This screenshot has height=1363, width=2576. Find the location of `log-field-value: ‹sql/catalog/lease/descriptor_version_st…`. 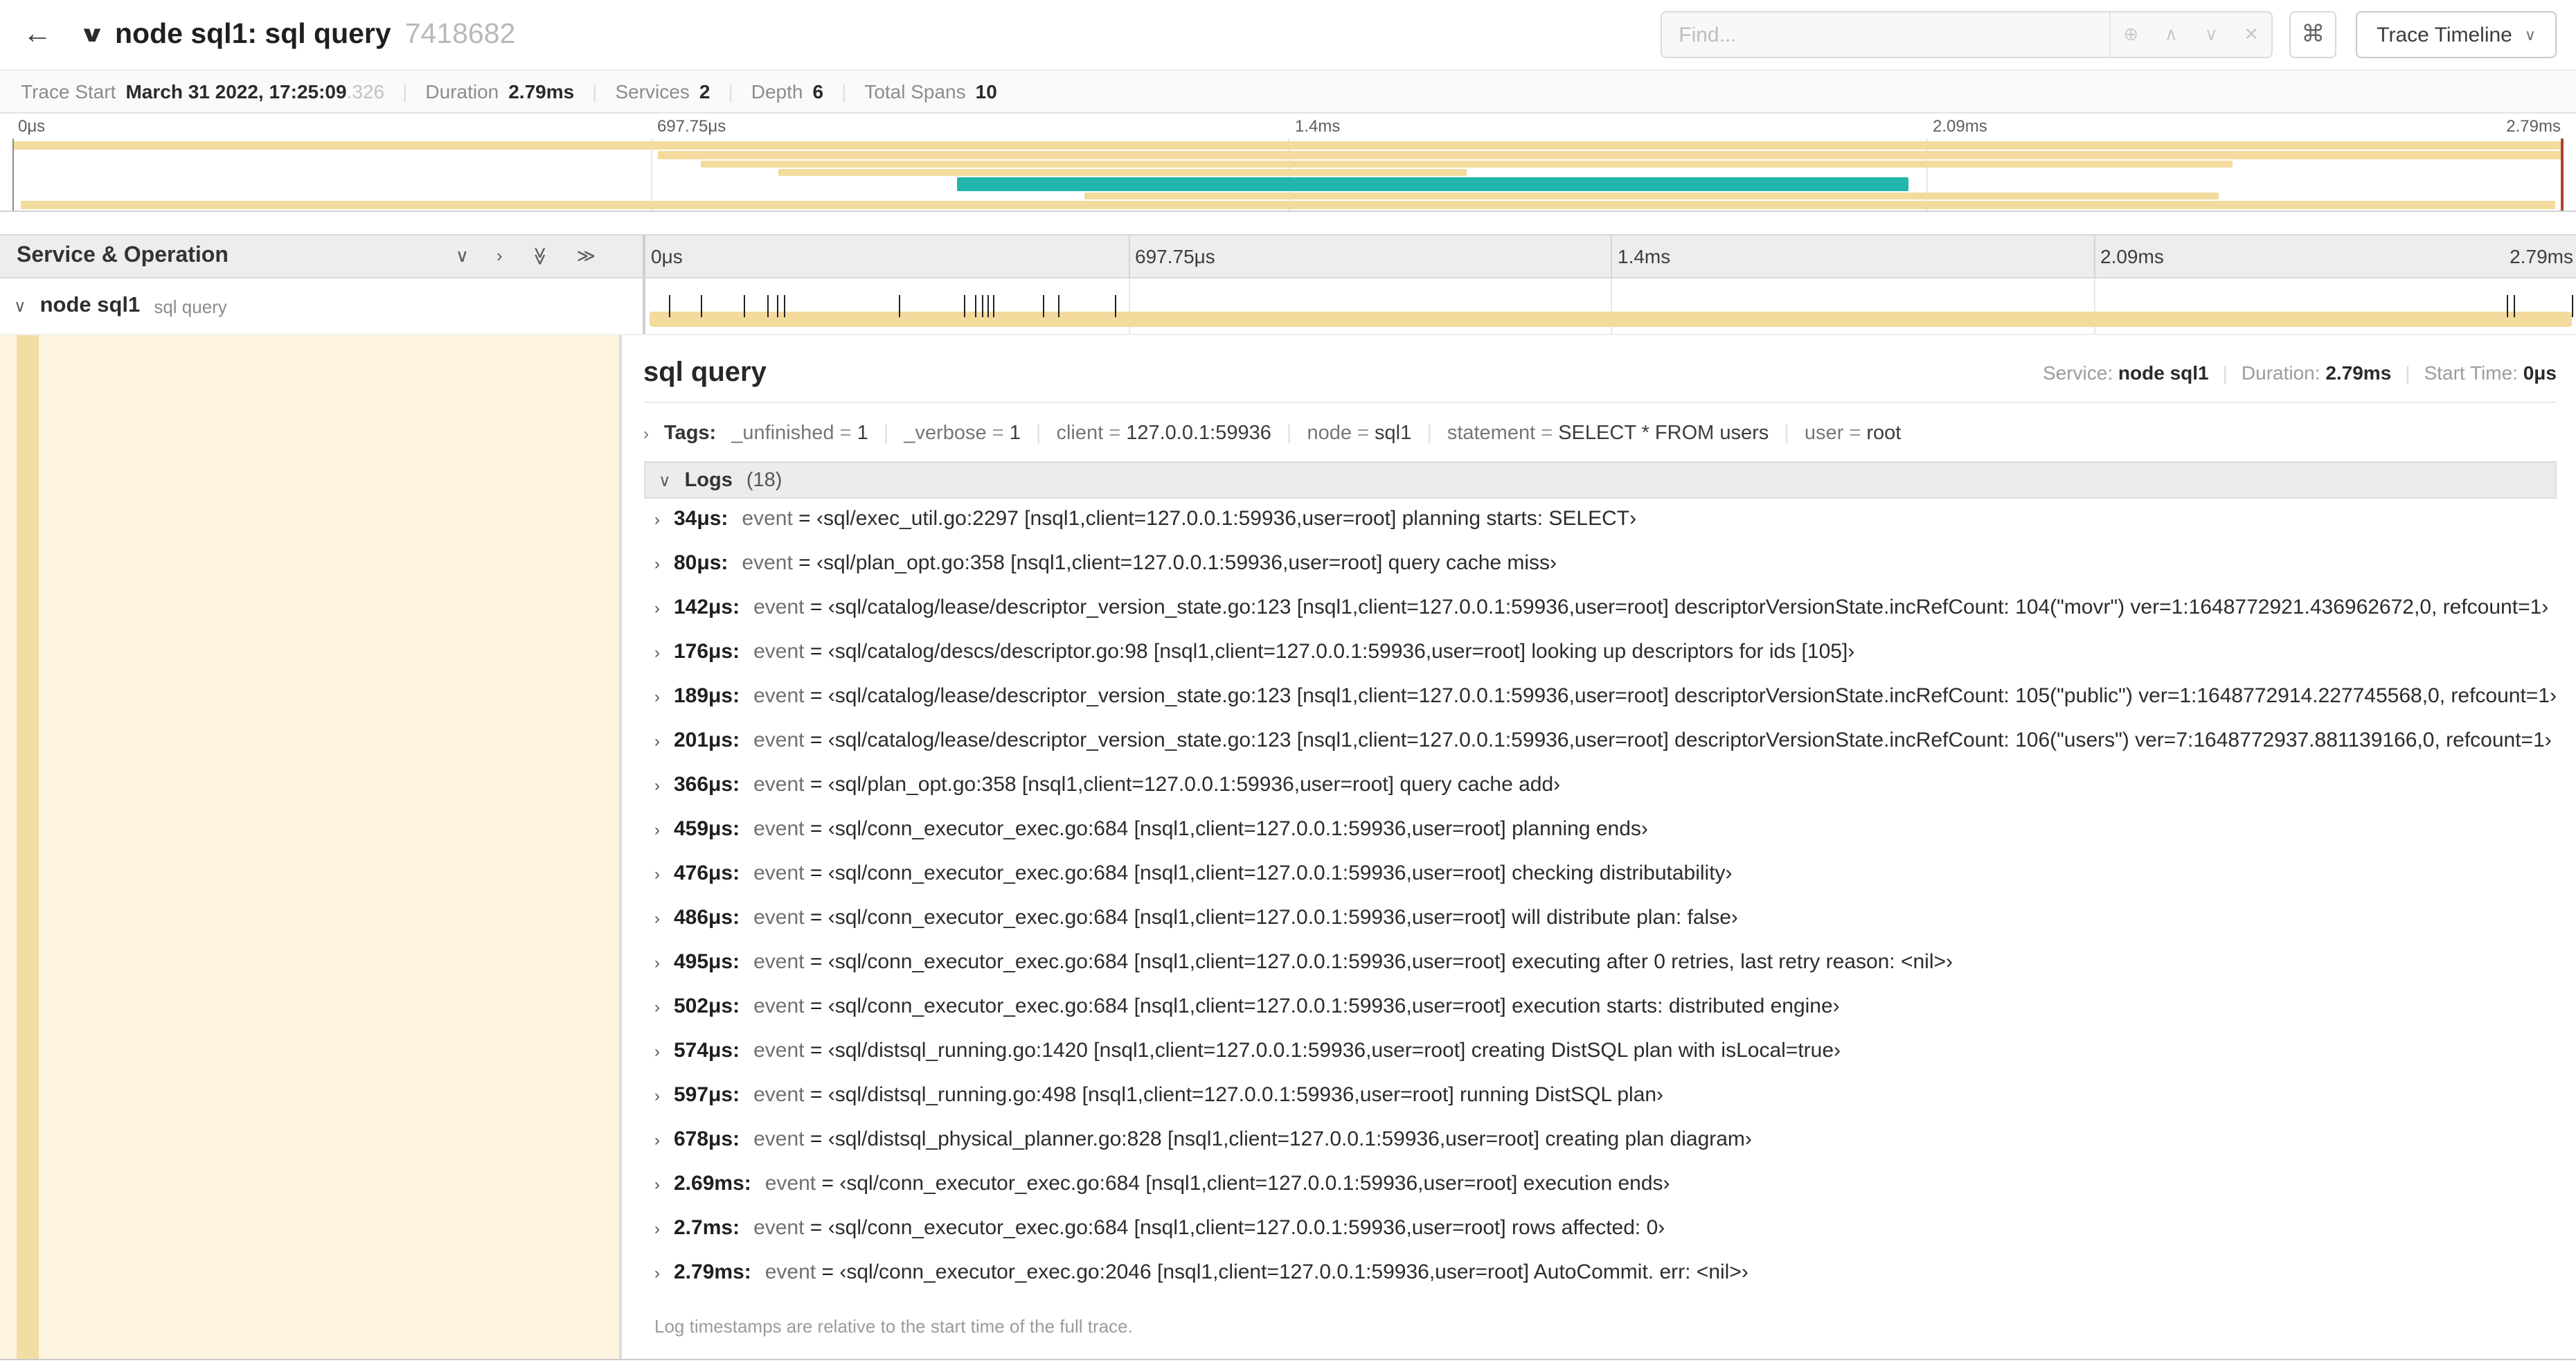

log-field-value: ‹sql/catalog/lease/descriptor_version_st… is located at coordinates (1689, 607).